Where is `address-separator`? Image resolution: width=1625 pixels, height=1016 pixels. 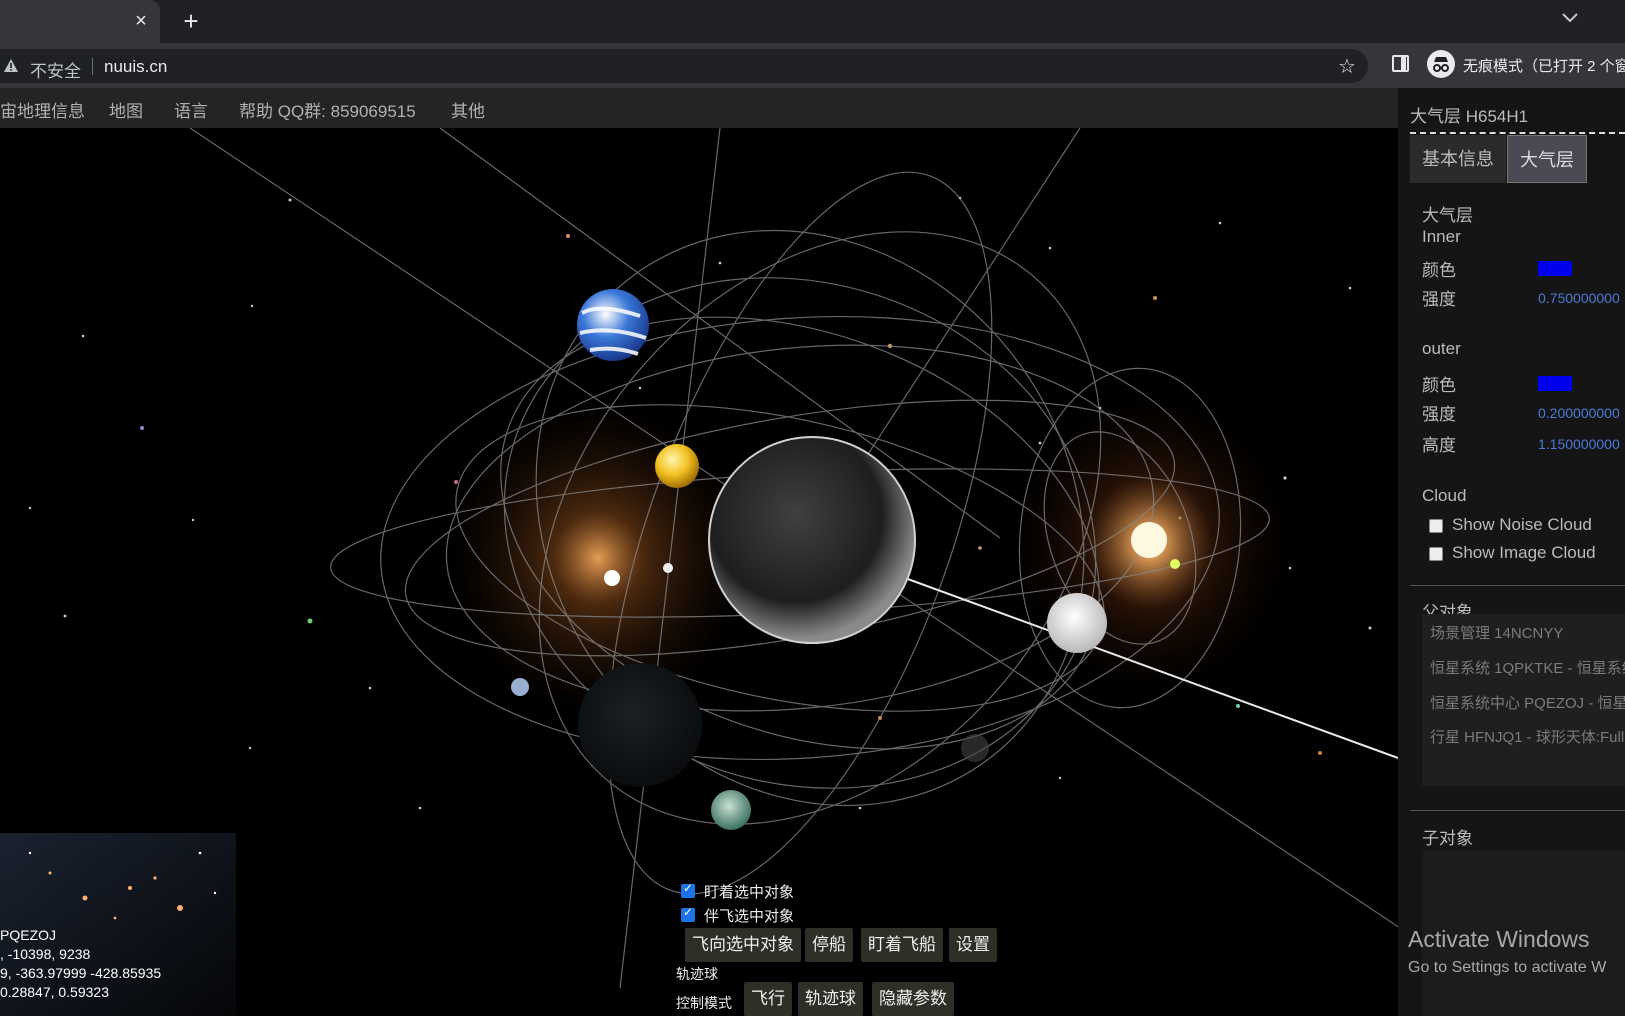 address-separator is located at coordinates (92, 66).